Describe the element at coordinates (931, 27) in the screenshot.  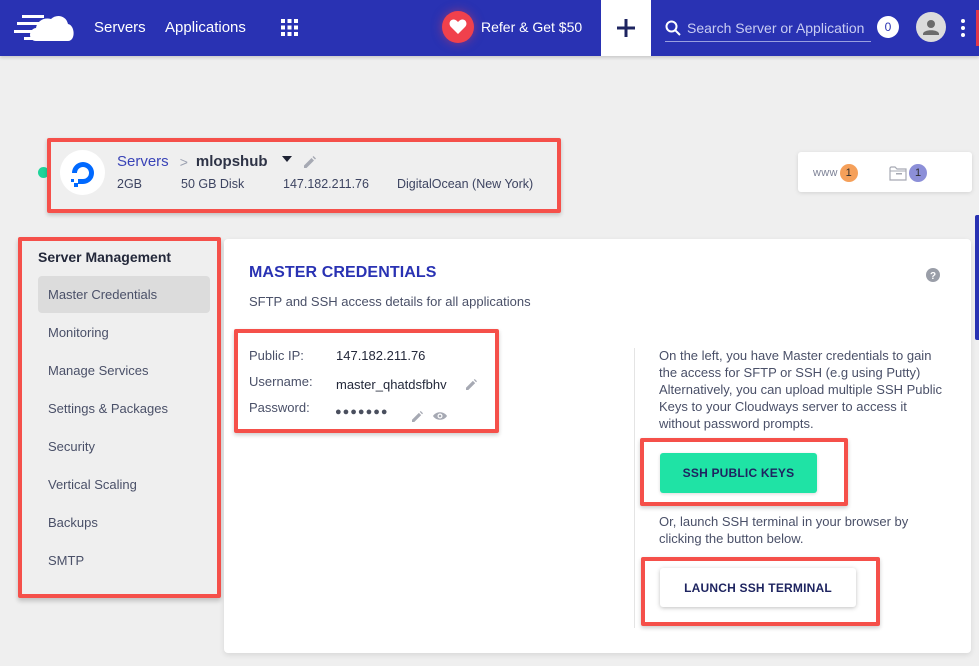
I see `user-avatar-icon` at that location.